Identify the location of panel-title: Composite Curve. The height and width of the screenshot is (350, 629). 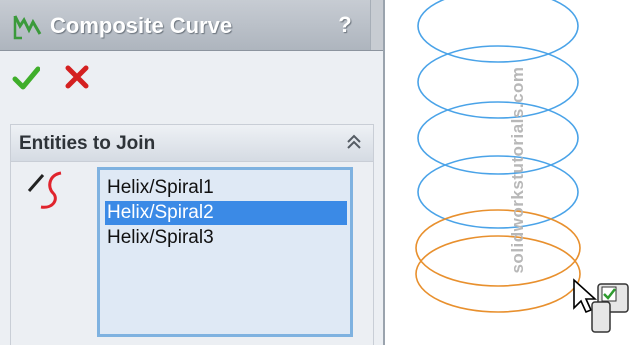
(141, 25).